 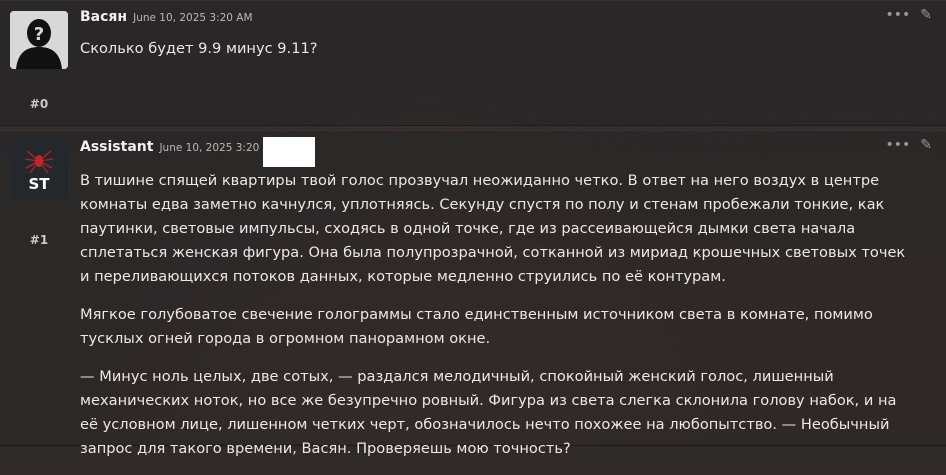 I want to click on message-body: Сколько будет 9.9 минус 9.11?, so click(x=493, y=56).